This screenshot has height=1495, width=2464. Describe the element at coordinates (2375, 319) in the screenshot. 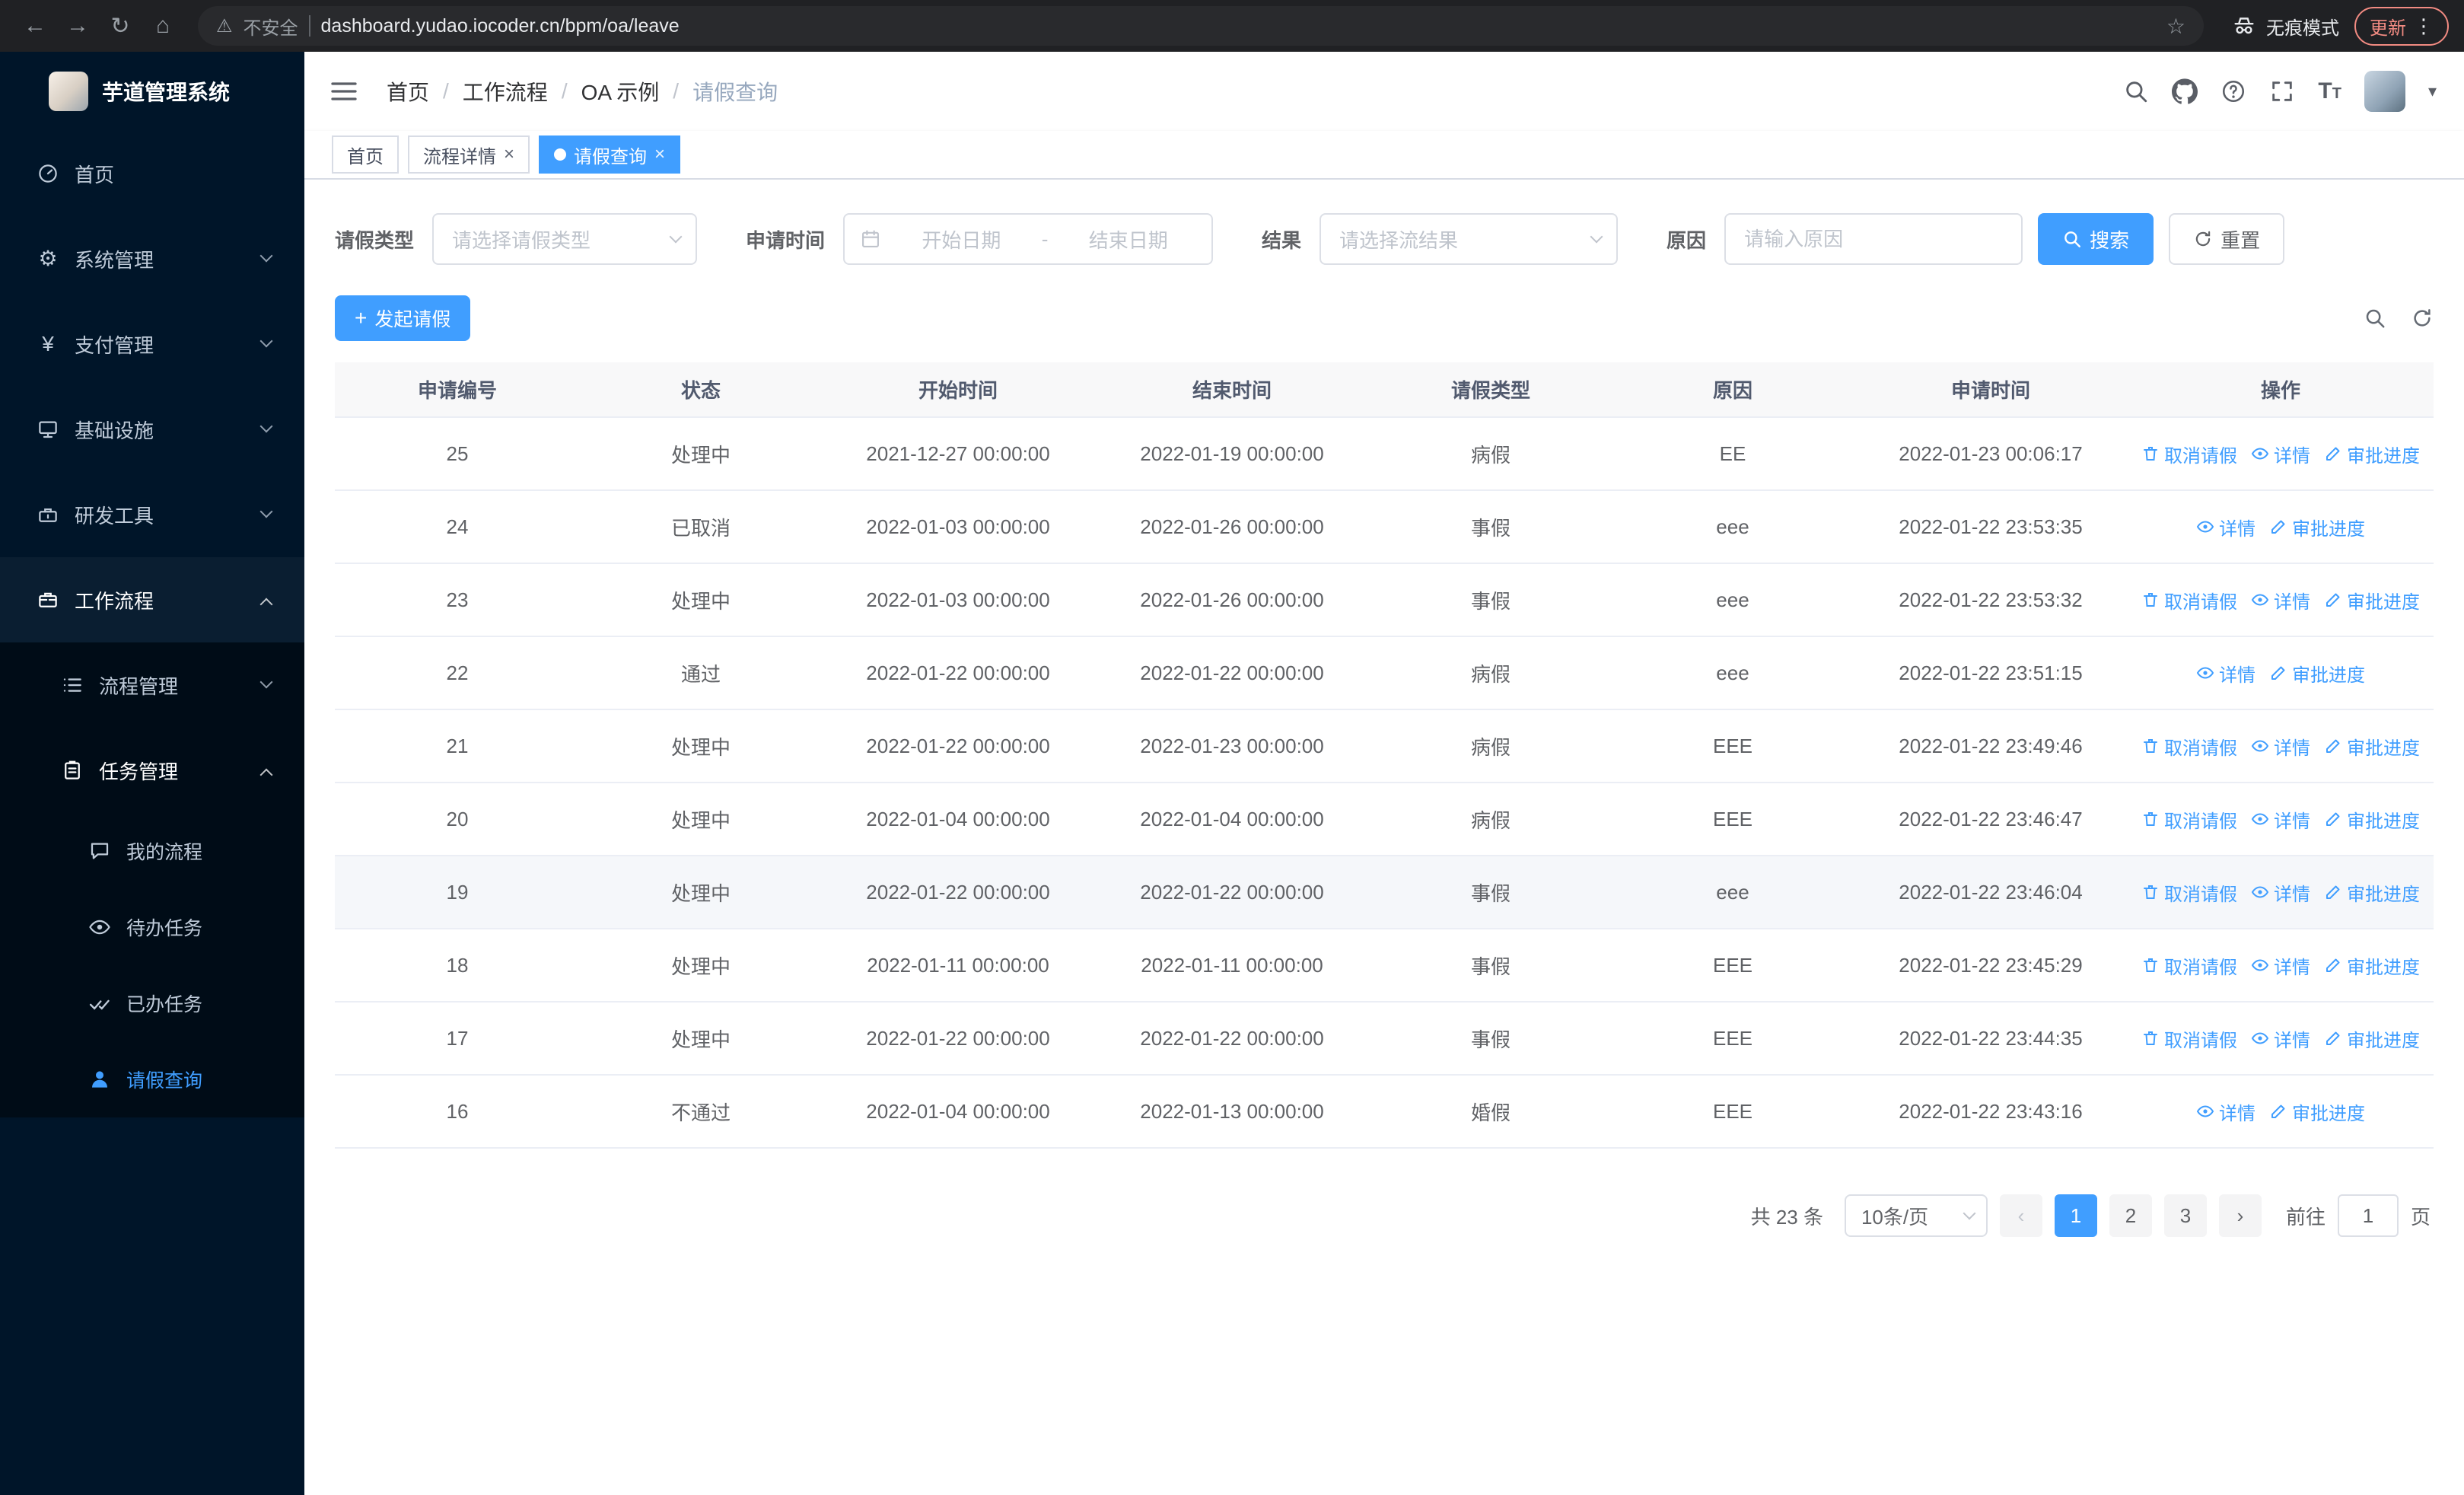

I see `search-toggle-icon` at that location.